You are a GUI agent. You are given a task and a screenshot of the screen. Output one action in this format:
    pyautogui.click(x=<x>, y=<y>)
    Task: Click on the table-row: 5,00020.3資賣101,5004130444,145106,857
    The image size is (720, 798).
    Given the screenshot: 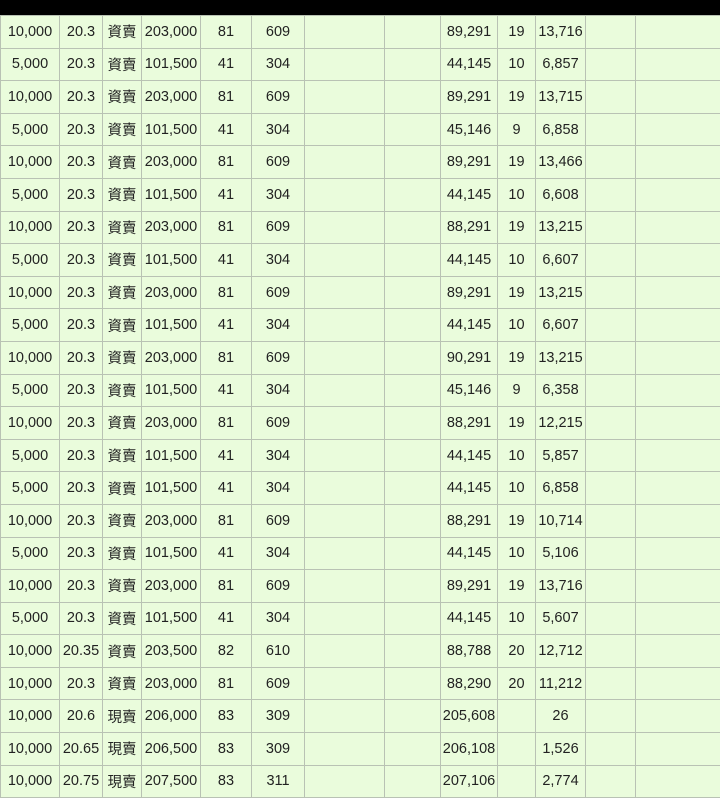 What is the action you would take?
    pyautogui.click(x=360, y=64)
    